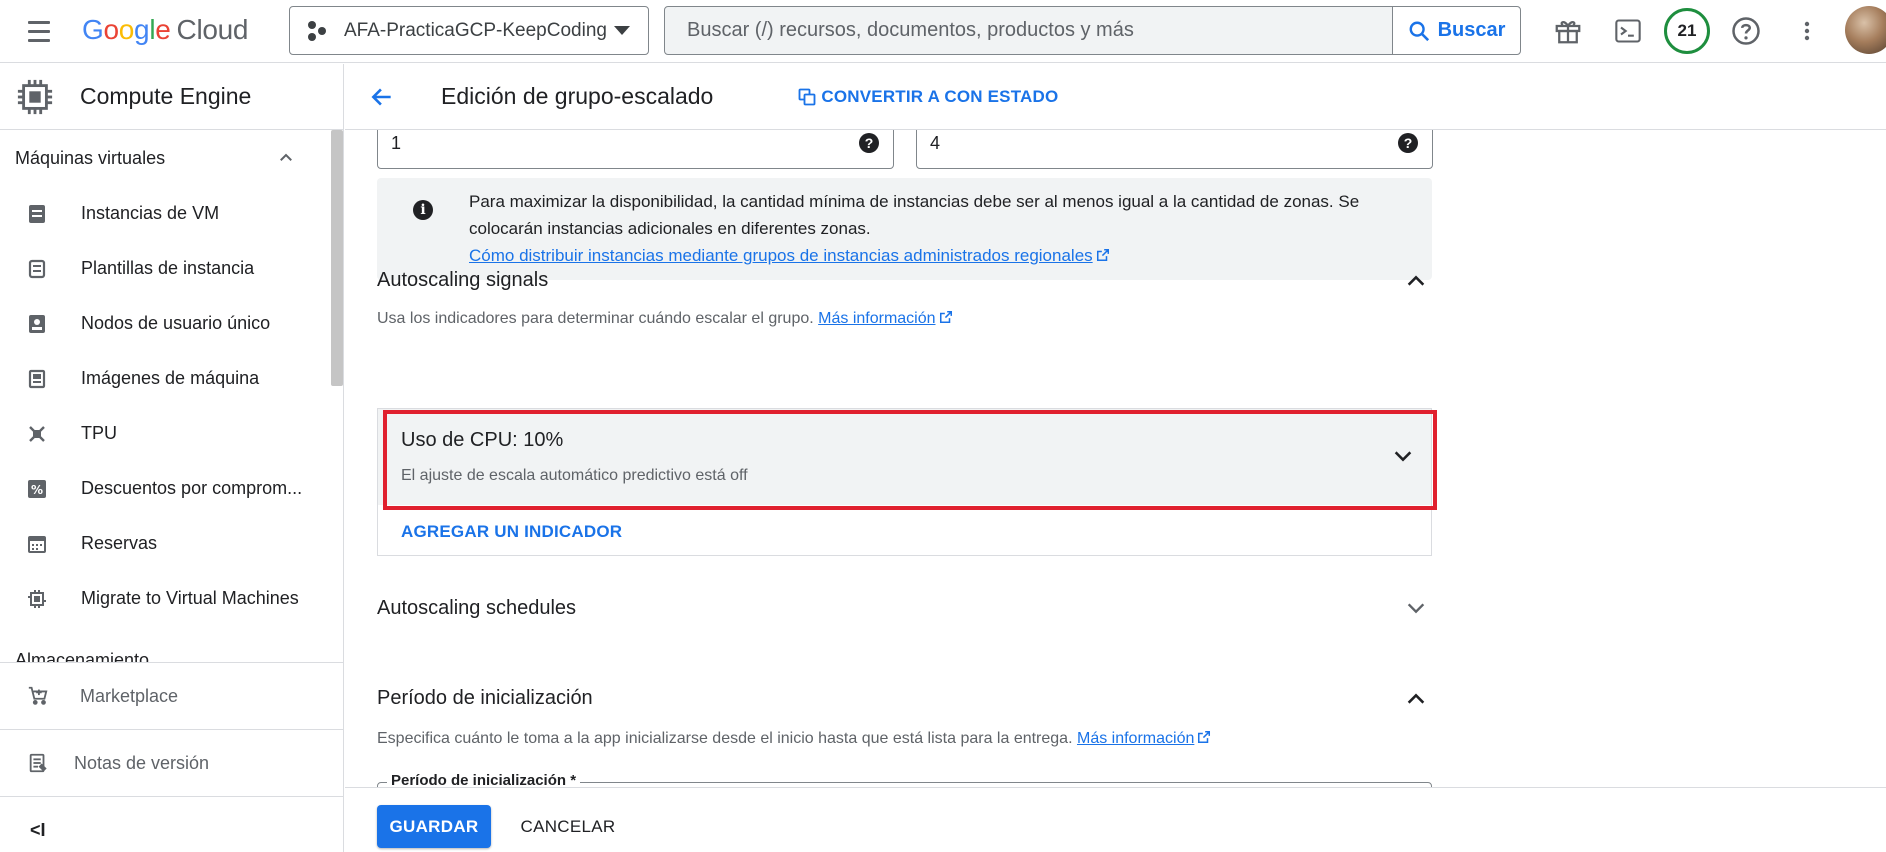 This screenshot has width=1886, height=852. What do you see at coordinates (1746, 31) in the screenshot?
I see `help-icon` at bounding box center [1746, 31].